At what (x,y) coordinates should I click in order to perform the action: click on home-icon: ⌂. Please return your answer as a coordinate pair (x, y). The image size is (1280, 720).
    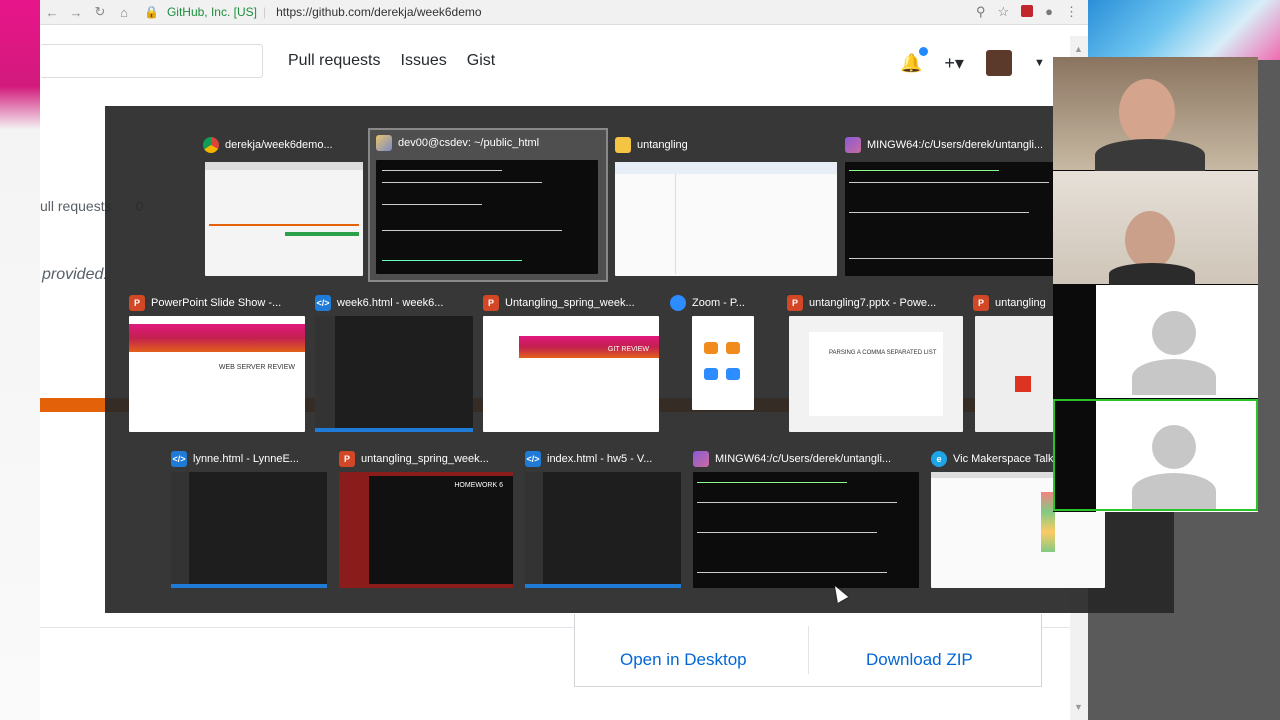
    Looking at the image, I should click on (124, 12).